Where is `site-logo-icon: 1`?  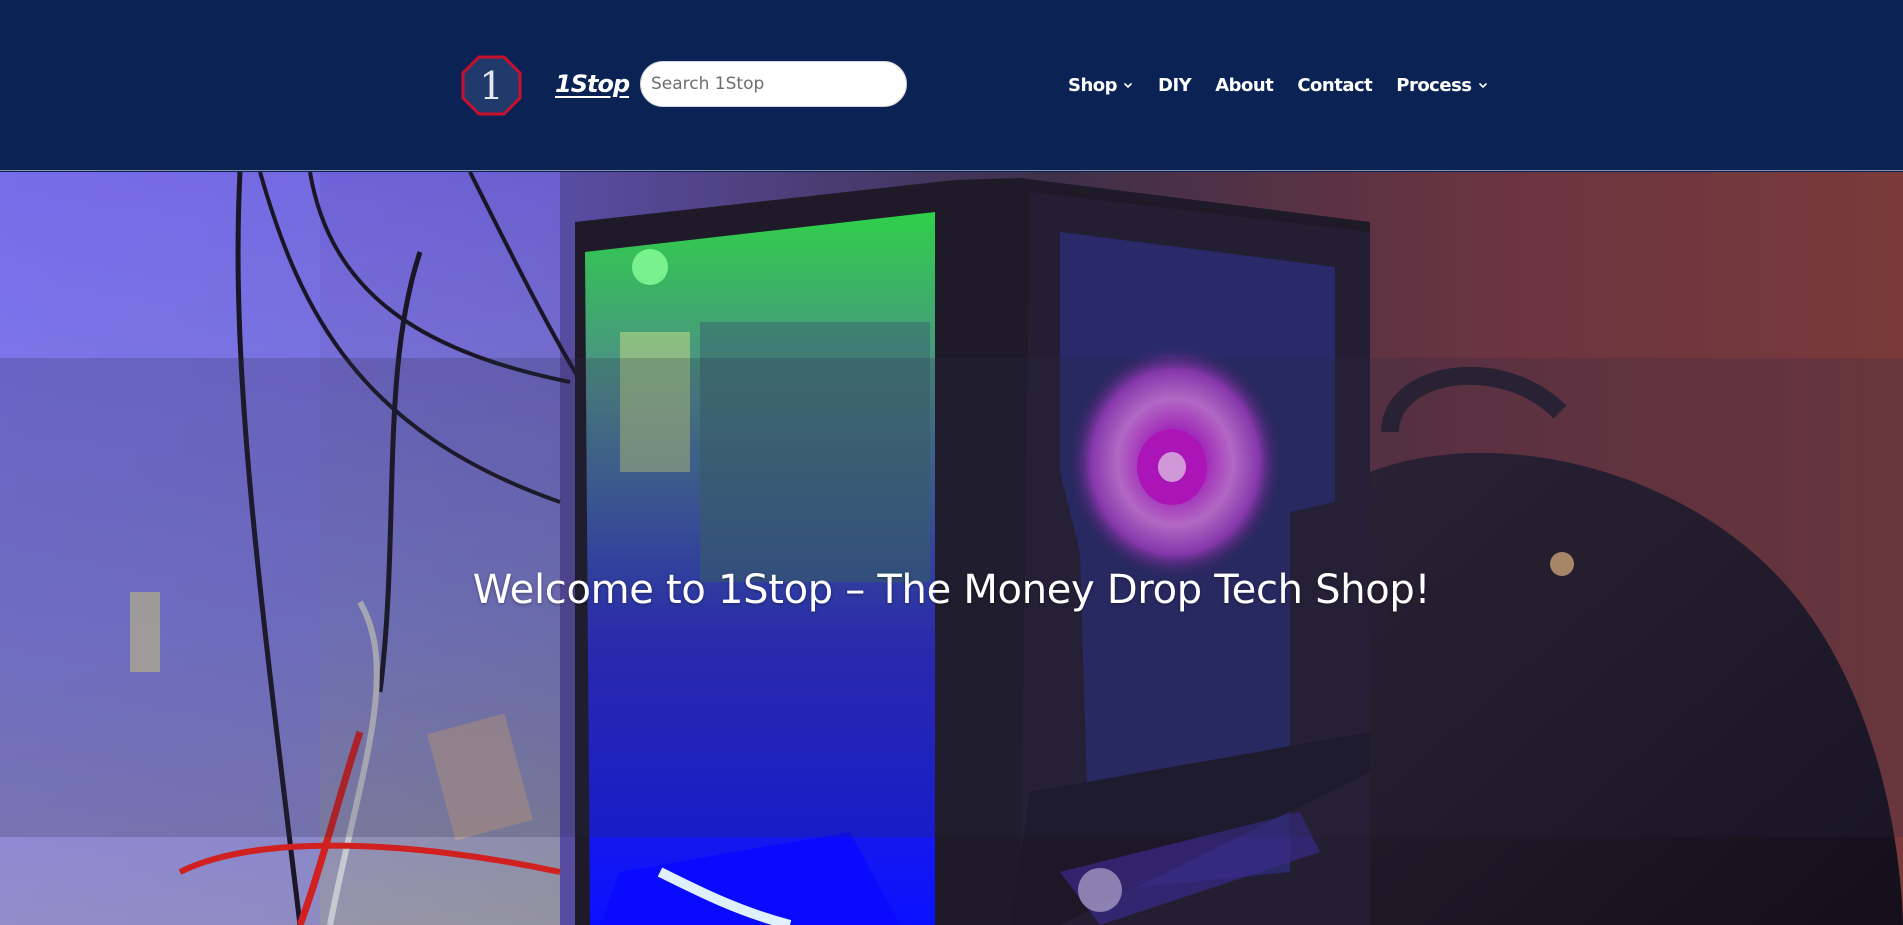
site-logo-icon: 1 is located at coordinates (491, 85).